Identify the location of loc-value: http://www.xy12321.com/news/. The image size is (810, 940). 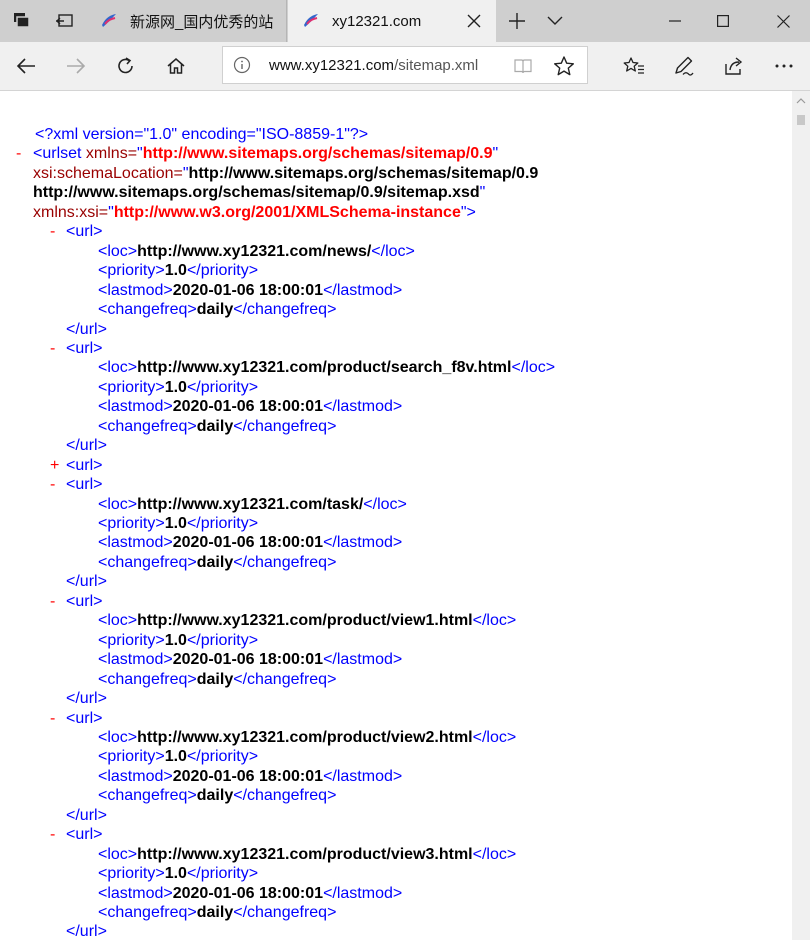
(254, 251).